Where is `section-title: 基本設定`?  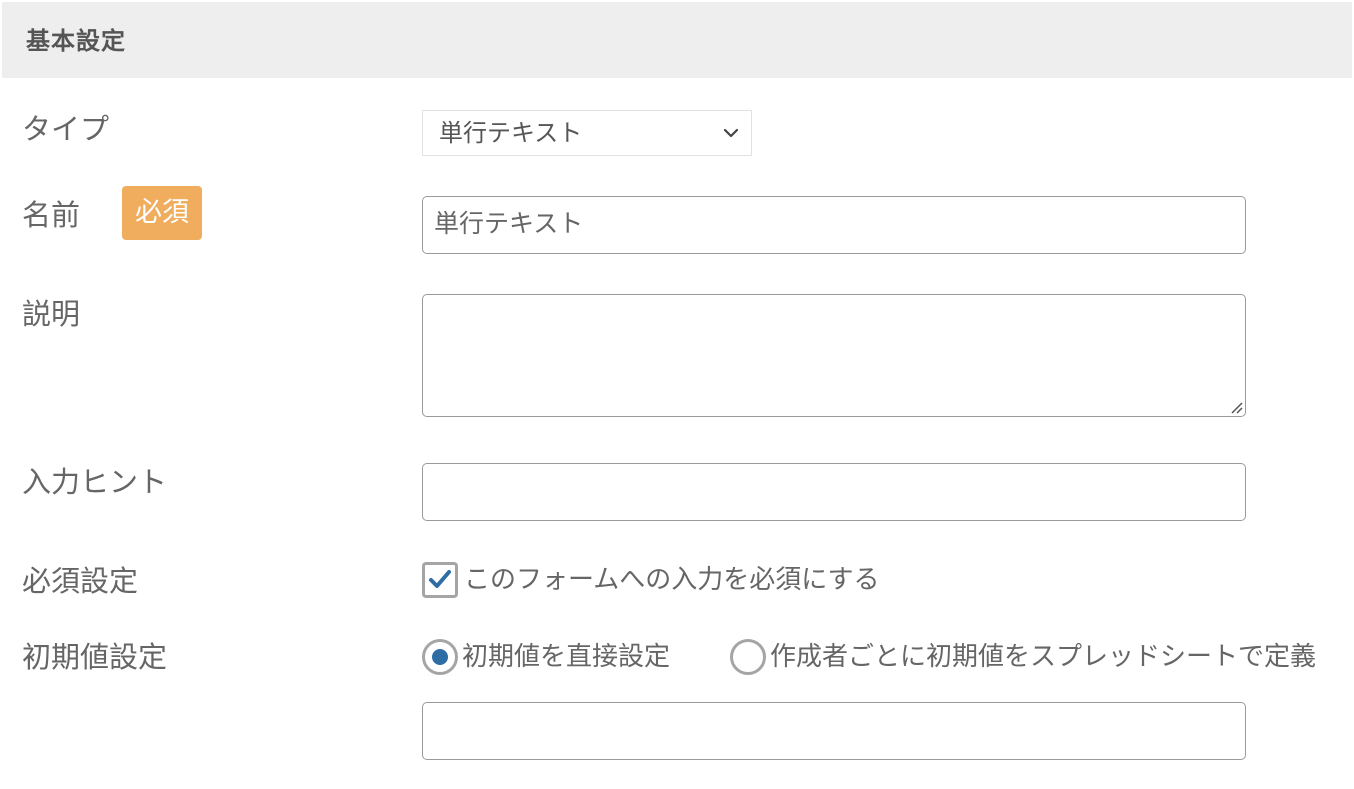 section-title: 基本設定 is located at coordinates (76, 41).